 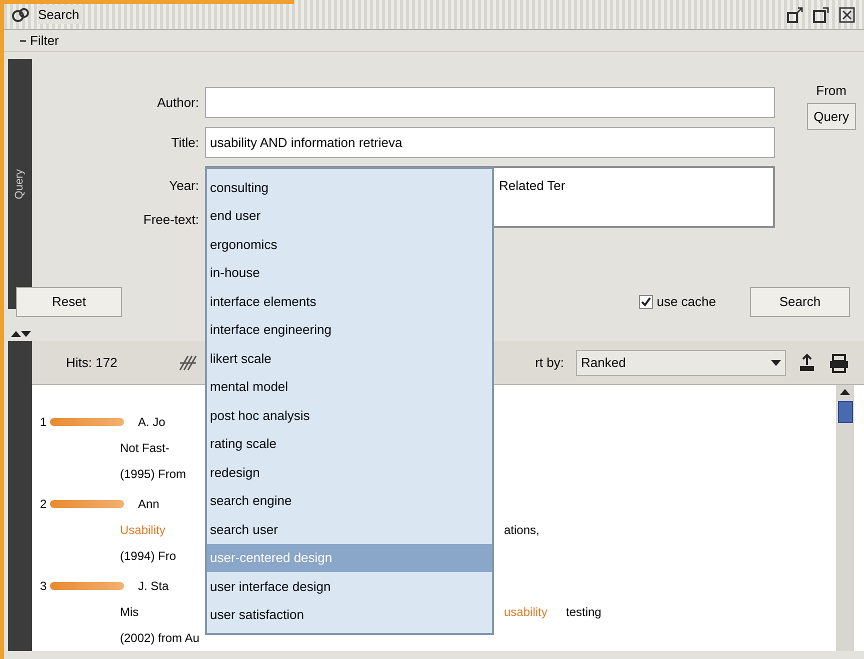 I want to click on field-label: Year:, so click(x=183, y=186).